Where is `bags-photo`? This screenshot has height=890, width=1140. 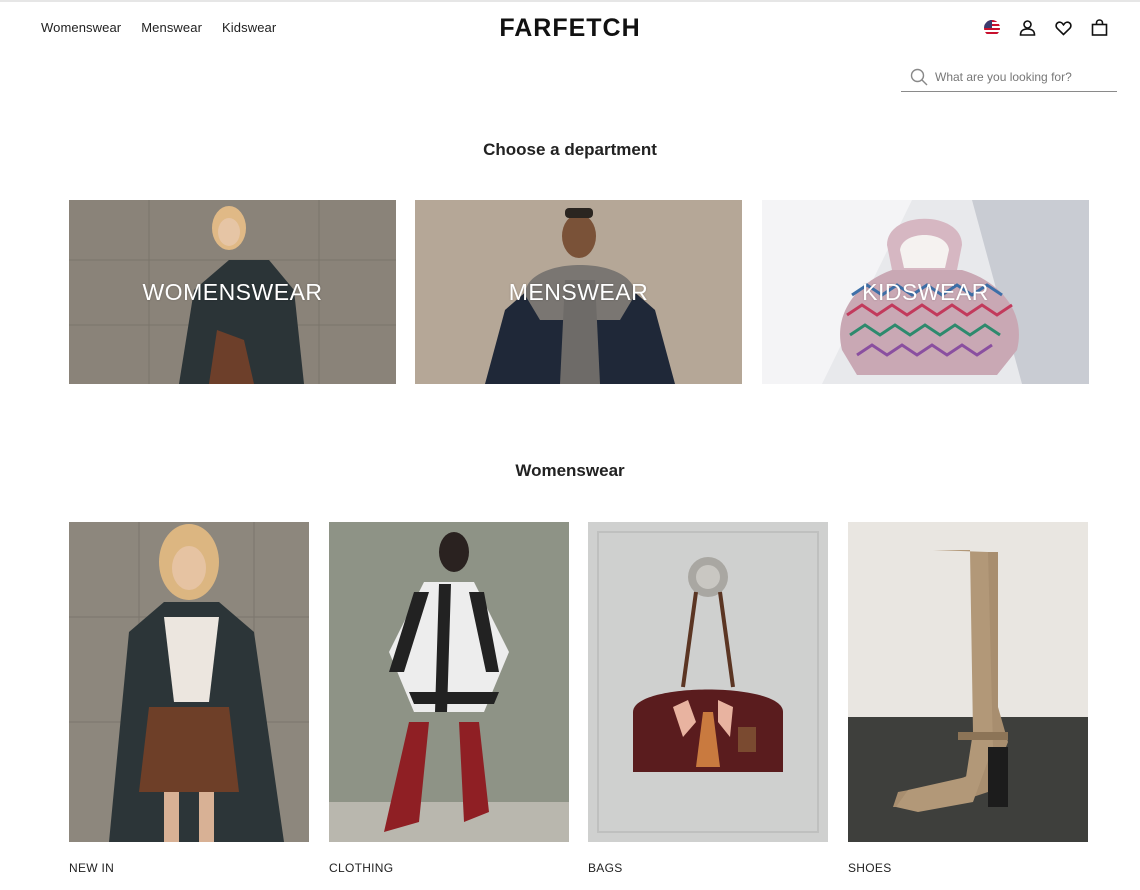
bags-photo is located at coordinates (708, 682).